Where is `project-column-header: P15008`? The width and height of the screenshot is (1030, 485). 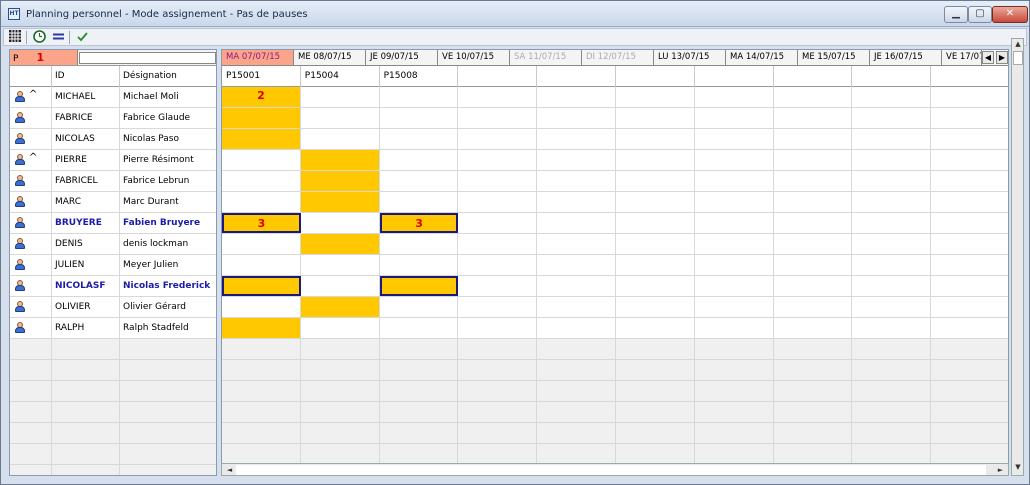
project-column-header: P15008 is located at coordinates (419, 76).